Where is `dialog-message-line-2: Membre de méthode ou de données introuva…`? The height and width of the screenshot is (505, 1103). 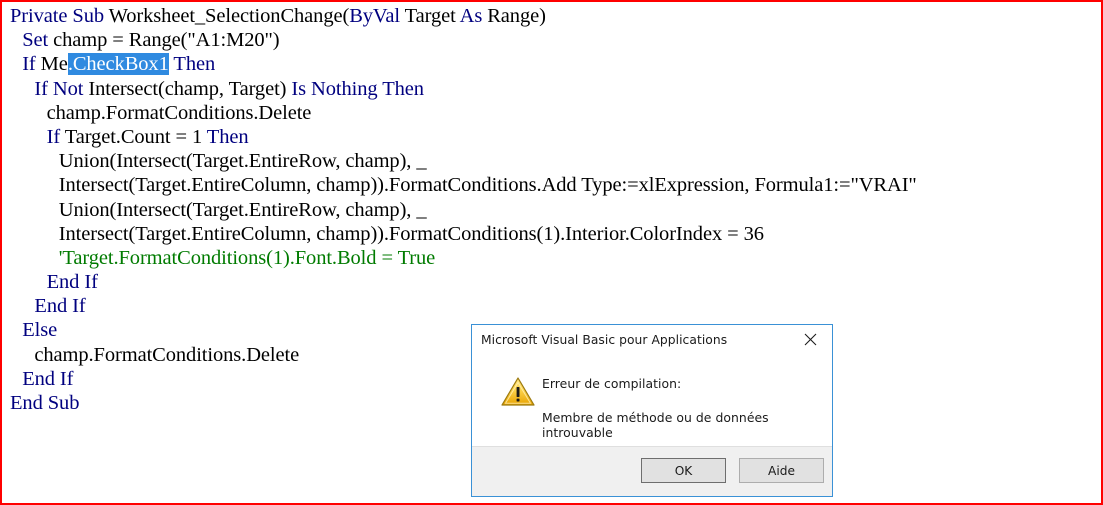
dialog-message-line-2: Membre de méthode ou de données introuva… is located at coordinates (655, 425).